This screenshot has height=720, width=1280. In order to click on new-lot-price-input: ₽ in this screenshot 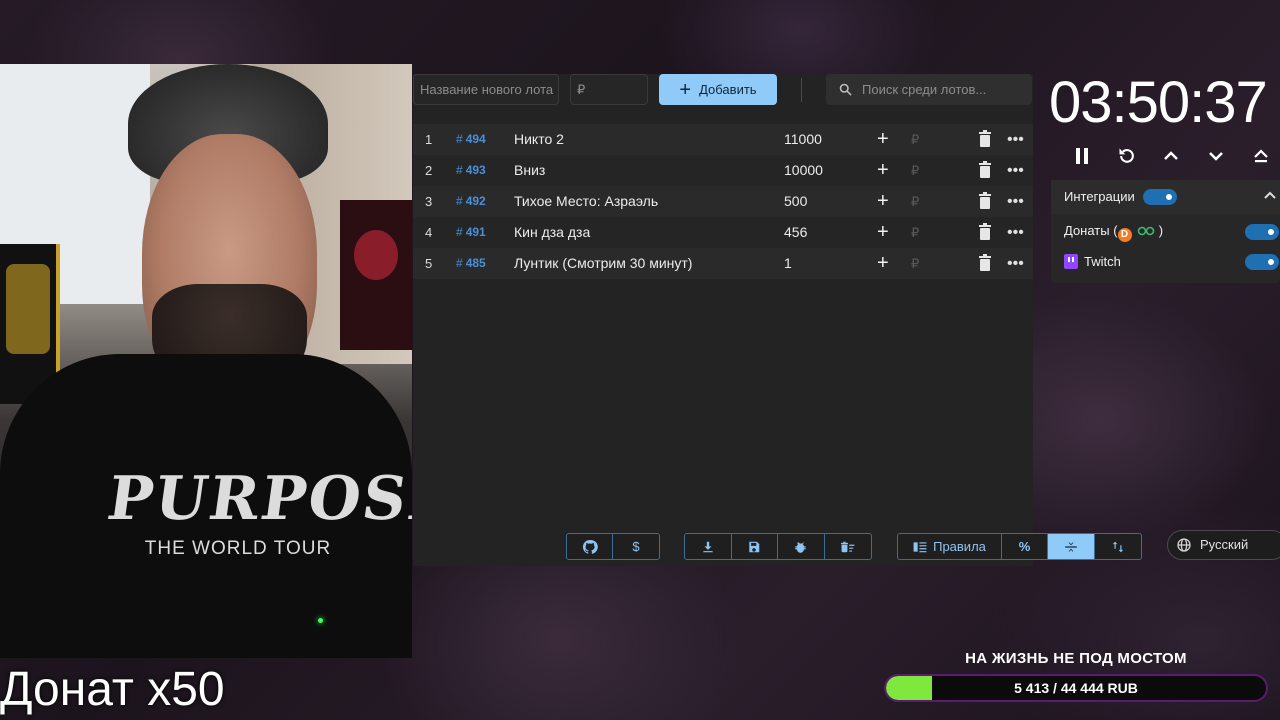, I will do `click(609, 89)`.